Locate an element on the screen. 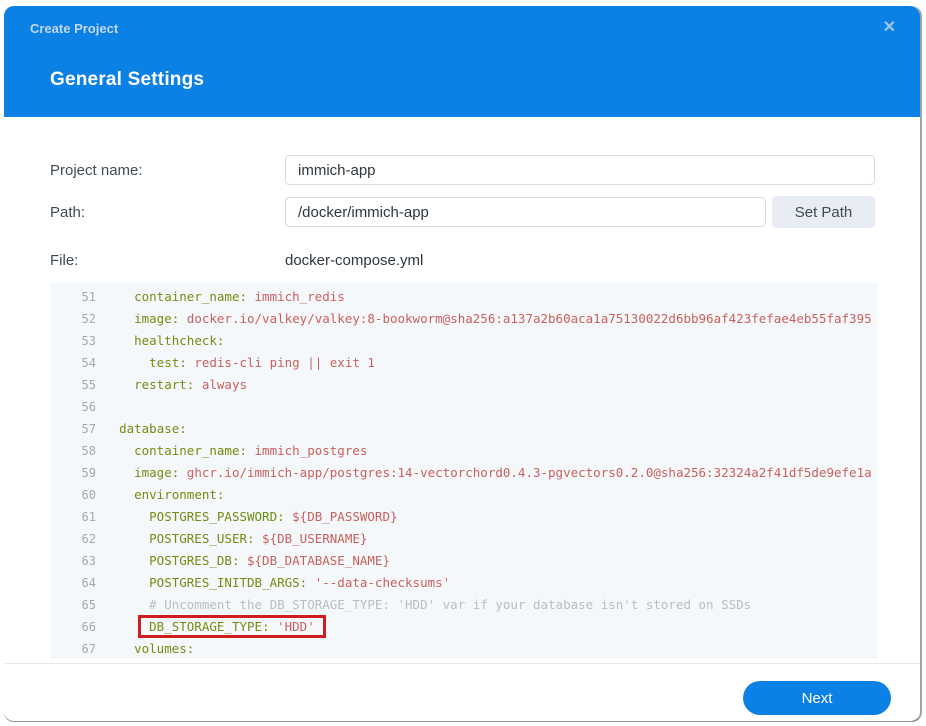  code-line: 54 test: redis-cli ping || exit 1 is located at coordinates (464, 363).